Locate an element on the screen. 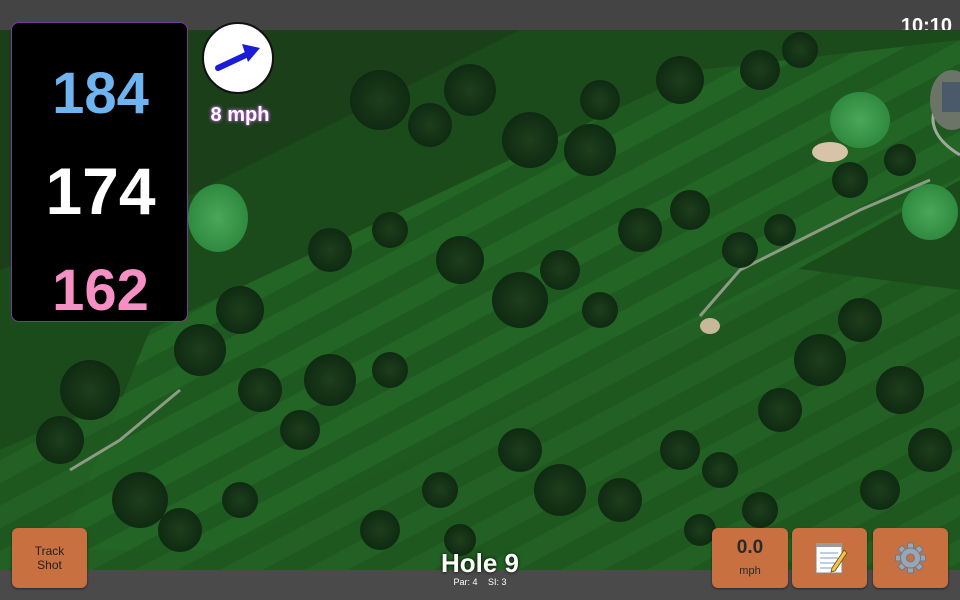 This screenshot has height=600, width=960. wind-indicator is located at coordinates (238, 58).